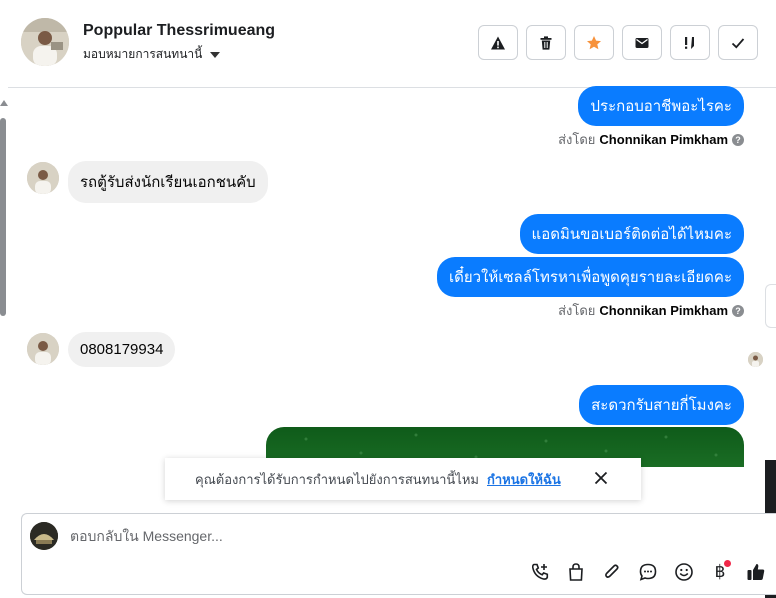  I want to click on phone-plus-icon, so click(540, 571).